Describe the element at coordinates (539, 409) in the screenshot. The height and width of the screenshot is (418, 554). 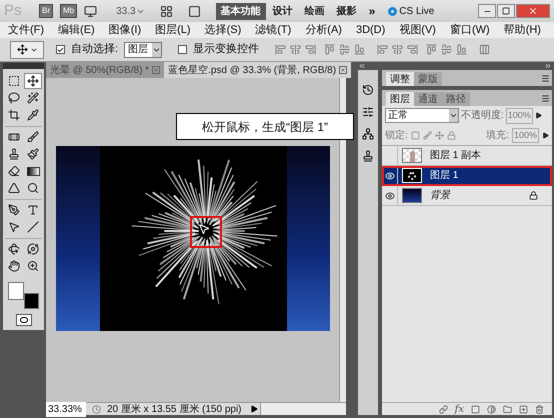
I see `trash-icon` at that location.